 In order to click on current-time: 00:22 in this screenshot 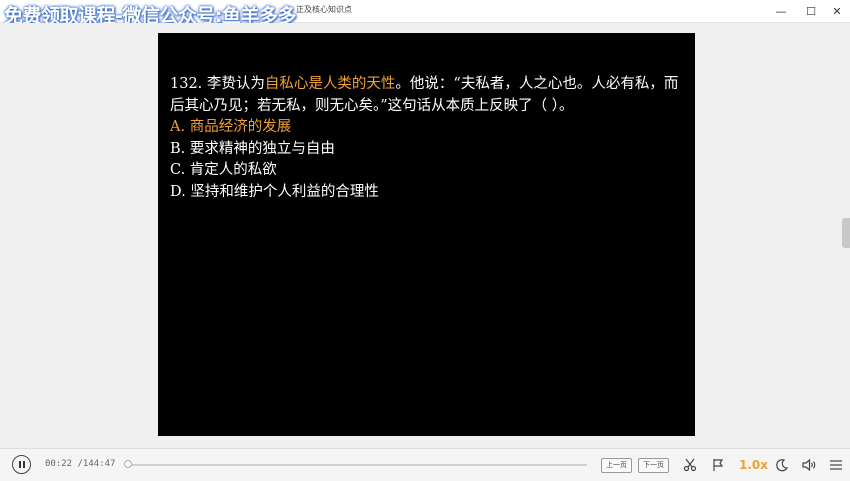, I will do `click(59, 464)`.